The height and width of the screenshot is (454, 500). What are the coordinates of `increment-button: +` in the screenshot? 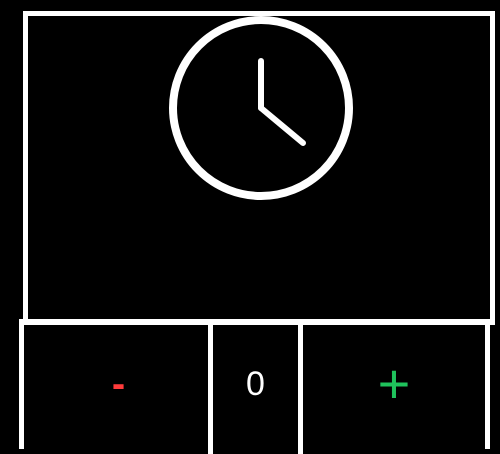 It's located at (394, 389).